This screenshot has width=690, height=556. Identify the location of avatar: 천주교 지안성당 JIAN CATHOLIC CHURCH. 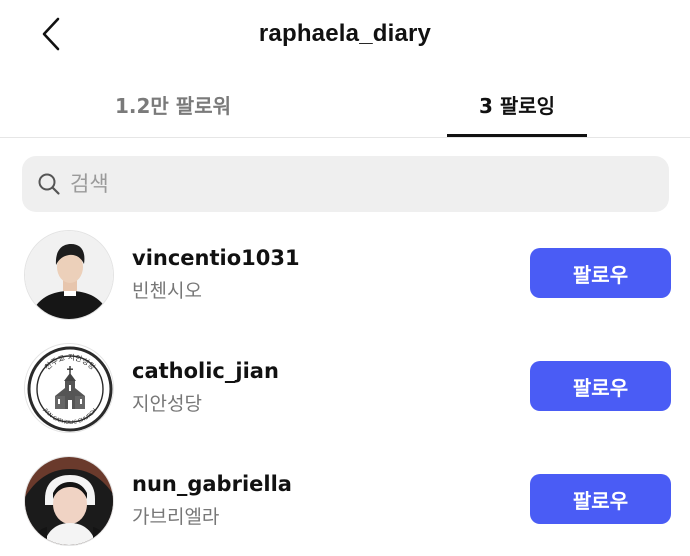
(69, 388).